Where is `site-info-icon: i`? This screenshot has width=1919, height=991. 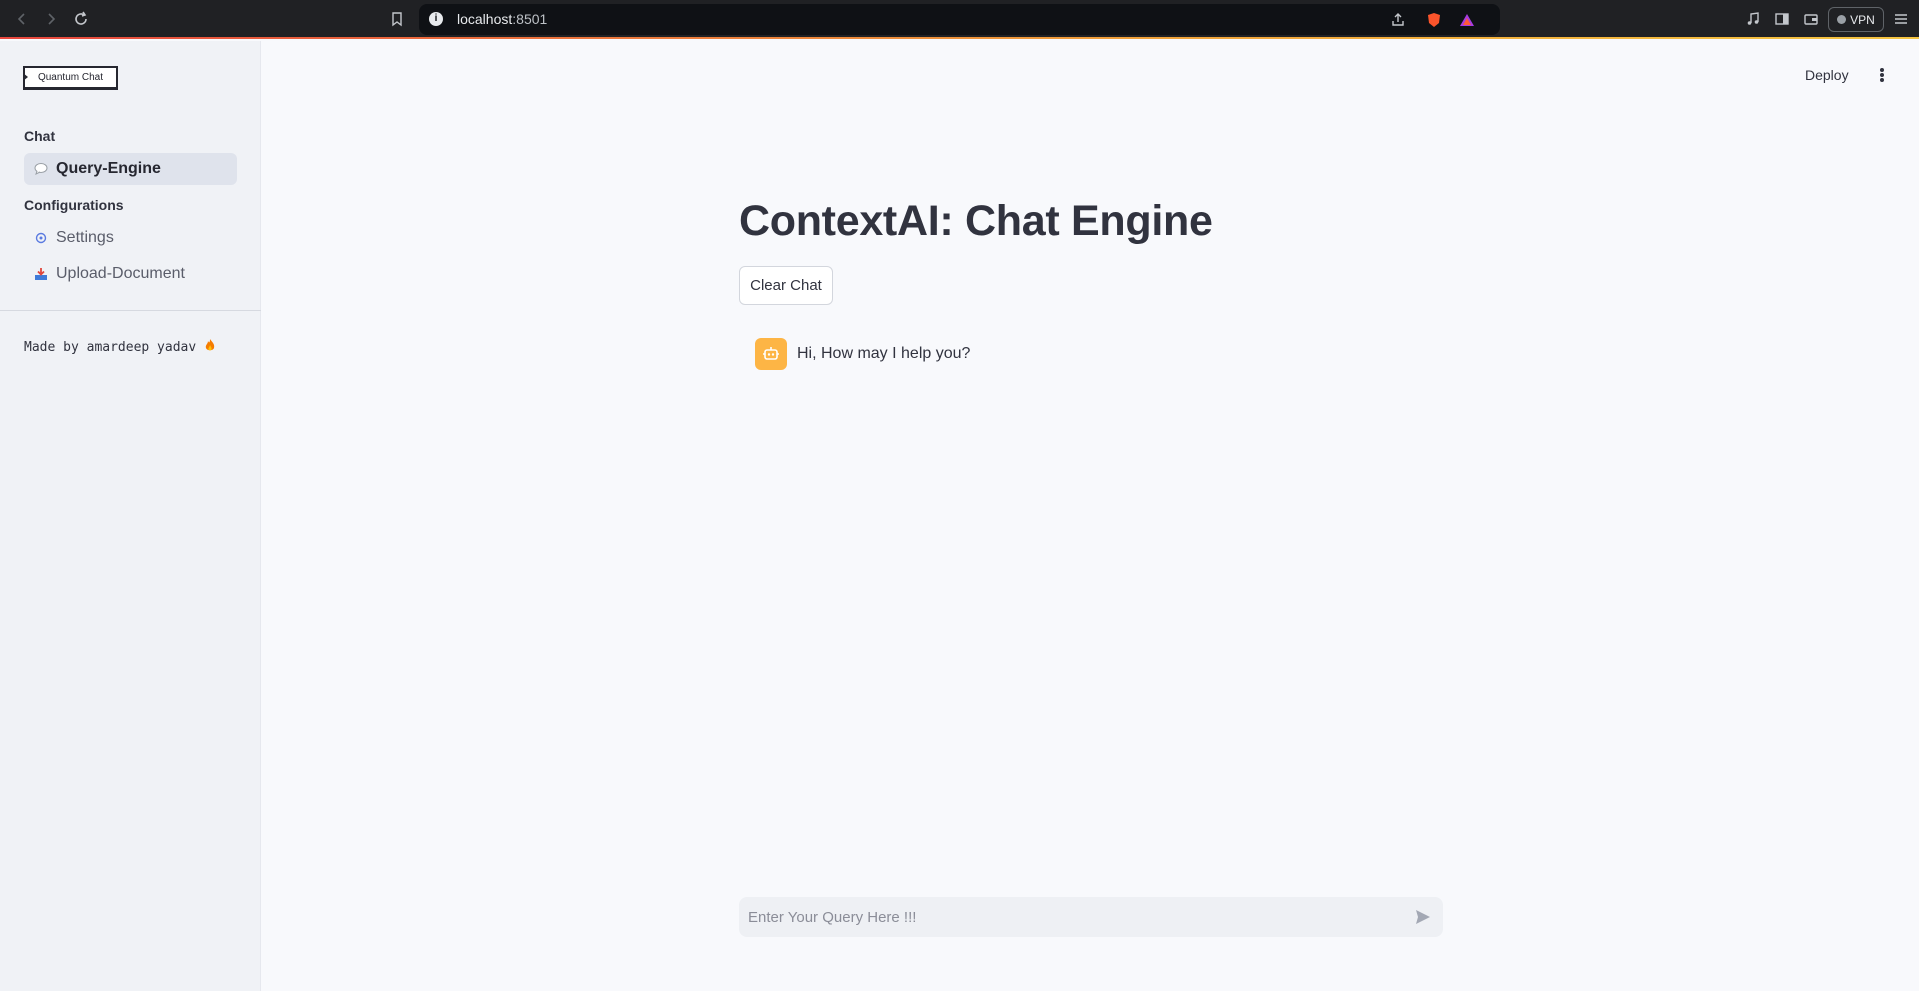 site-info-icon: i is located at coordinates (436, 19).